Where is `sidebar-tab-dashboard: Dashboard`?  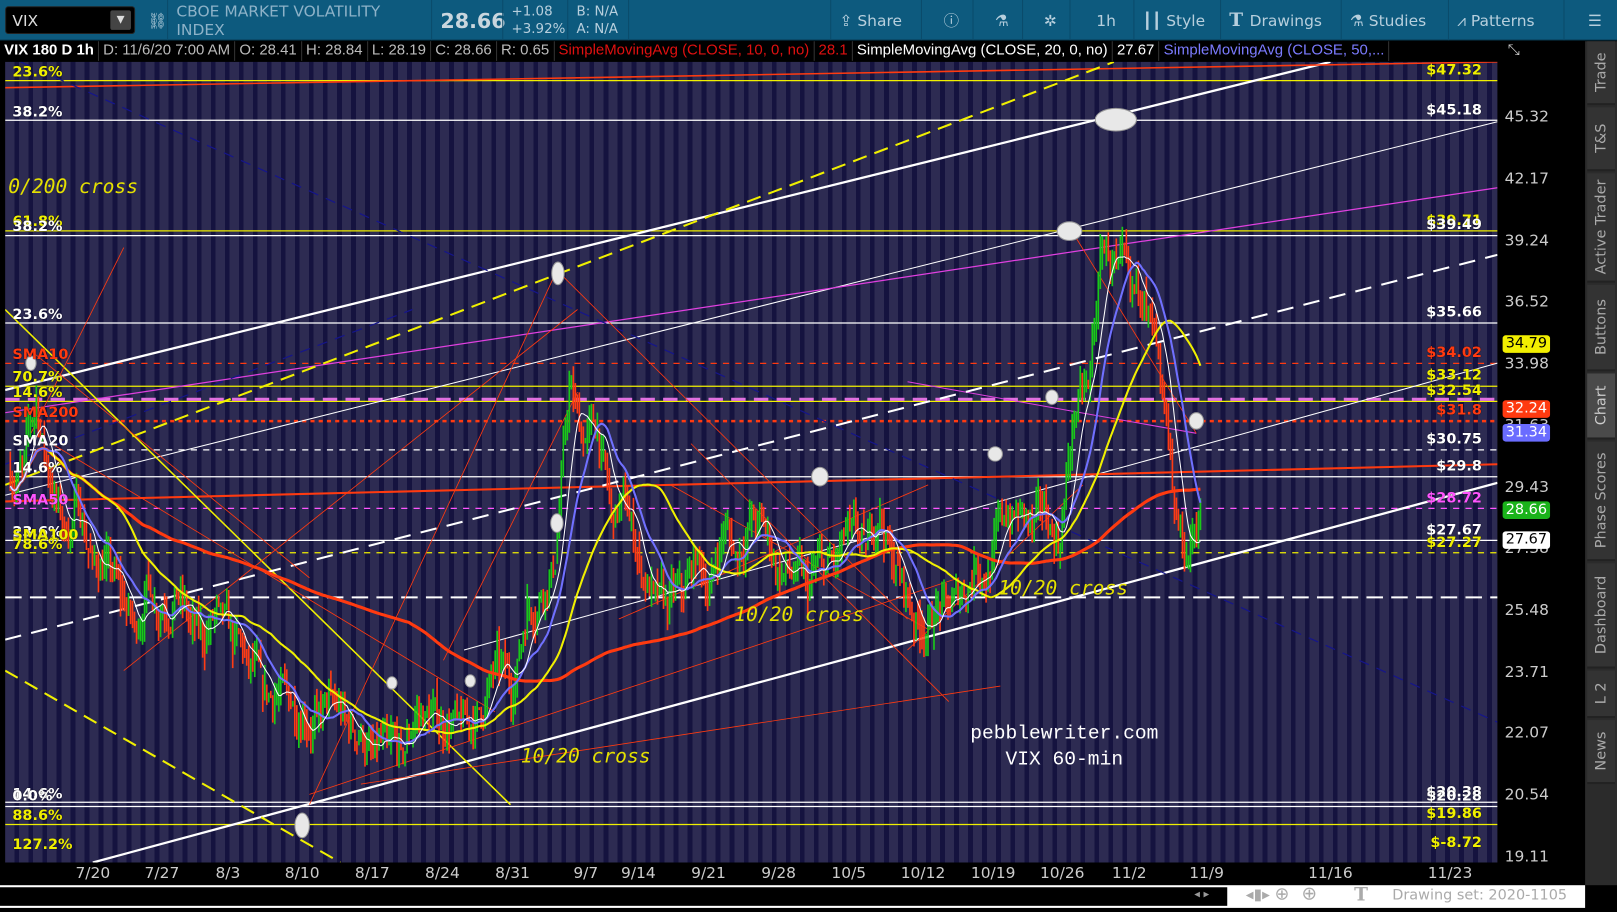 sidebar-tab-dashboard: Dashboard is located at coordinates (1601, 616).